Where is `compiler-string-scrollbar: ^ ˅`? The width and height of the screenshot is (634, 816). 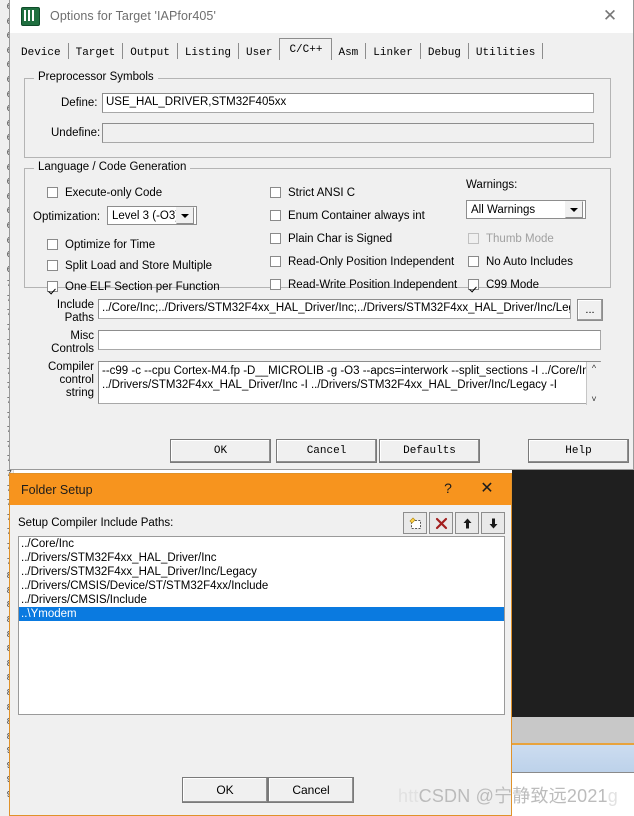 compiler-string-scrollbar: ^ ˅ is located at coordinates (593, 383).